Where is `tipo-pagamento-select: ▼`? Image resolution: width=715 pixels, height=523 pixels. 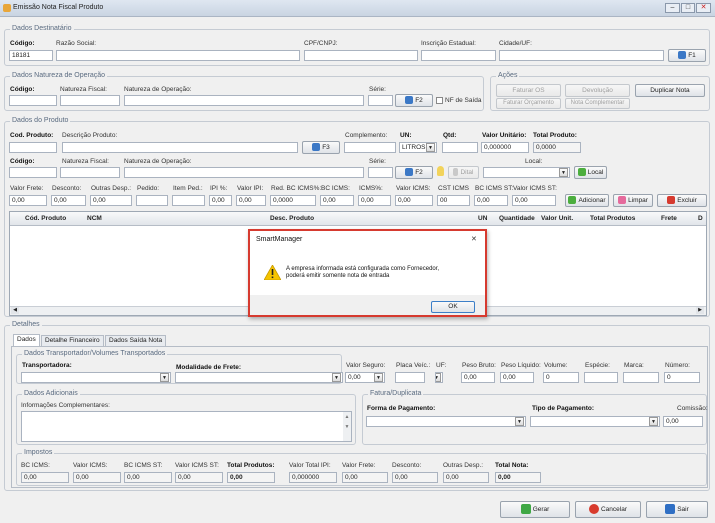
tipo-pagamento-select: ▼ is located at coordinates (595, 421).